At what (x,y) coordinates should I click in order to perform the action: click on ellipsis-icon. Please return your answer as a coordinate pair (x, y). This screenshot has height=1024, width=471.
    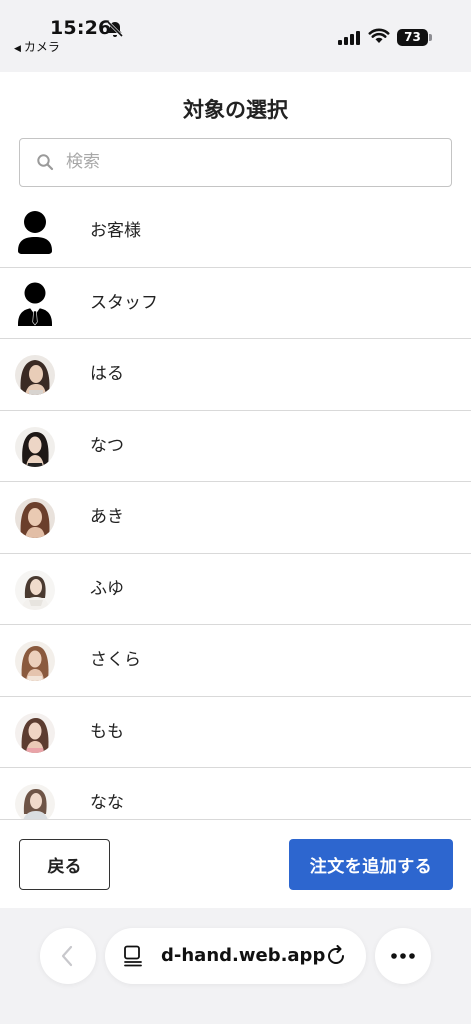
    Looking at the image, I should click on (403, 956).